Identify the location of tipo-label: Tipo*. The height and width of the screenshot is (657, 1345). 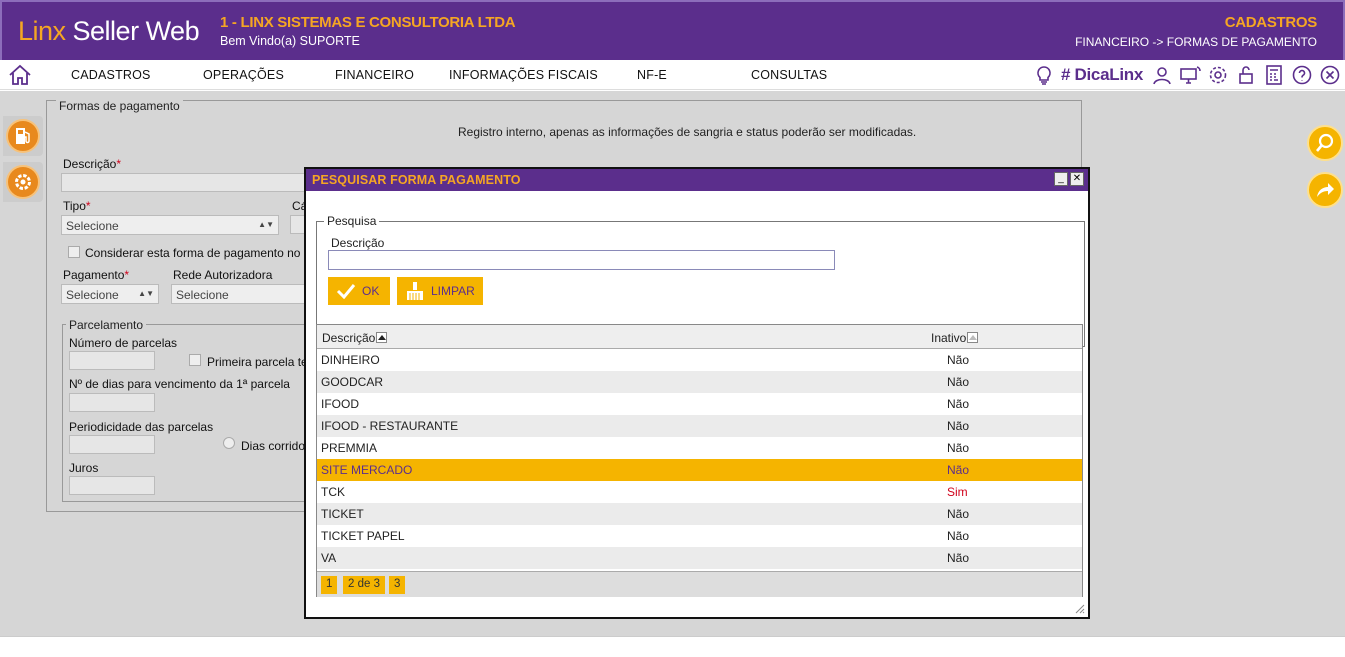
(77, 206).